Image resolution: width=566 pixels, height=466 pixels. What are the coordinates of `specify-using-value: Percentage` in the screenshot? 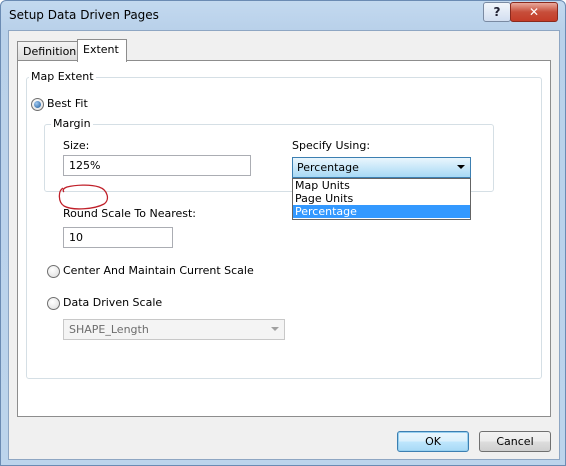 It's located at (328, 167).